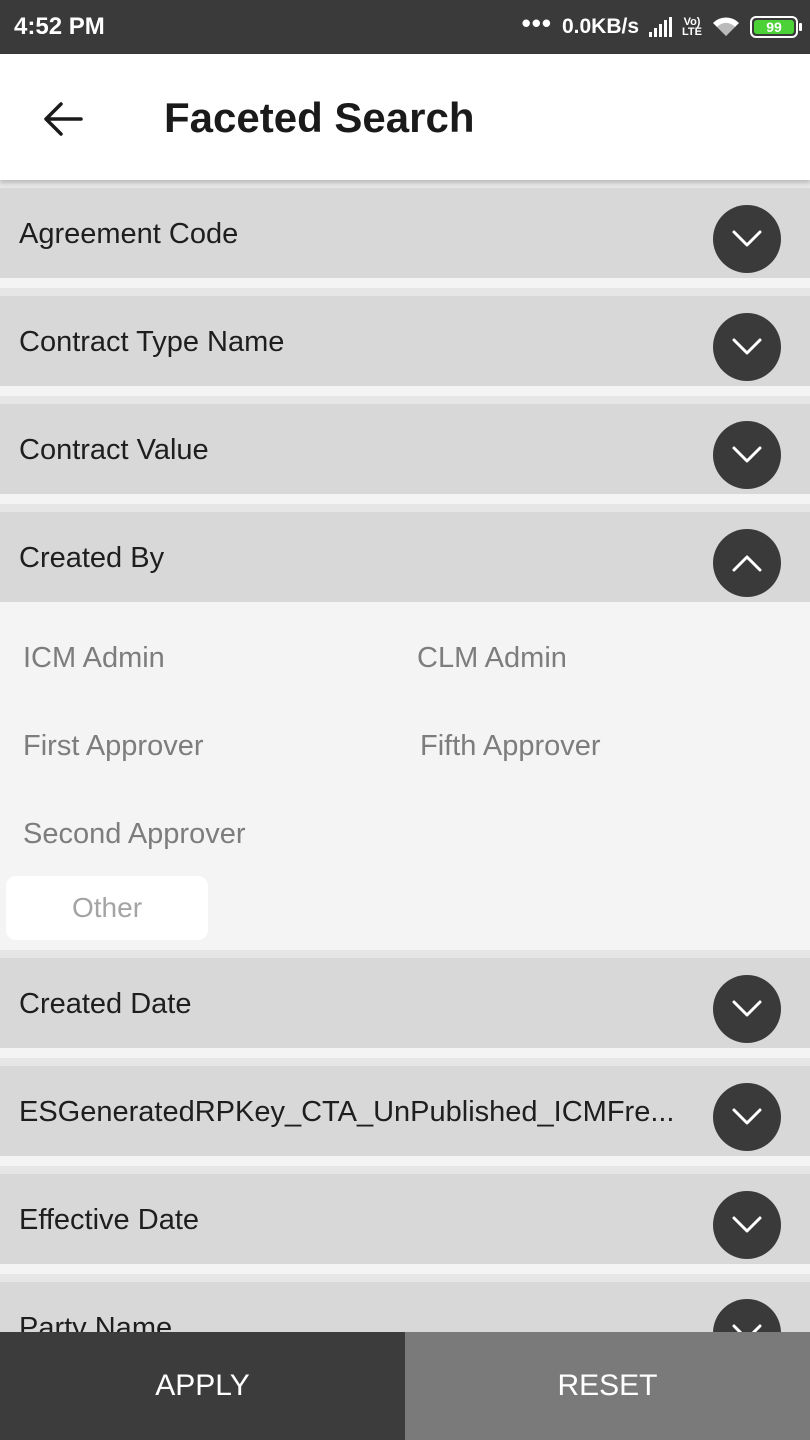  I want to click on facet-agreement-code: Agreement Code, so click(405, 229).